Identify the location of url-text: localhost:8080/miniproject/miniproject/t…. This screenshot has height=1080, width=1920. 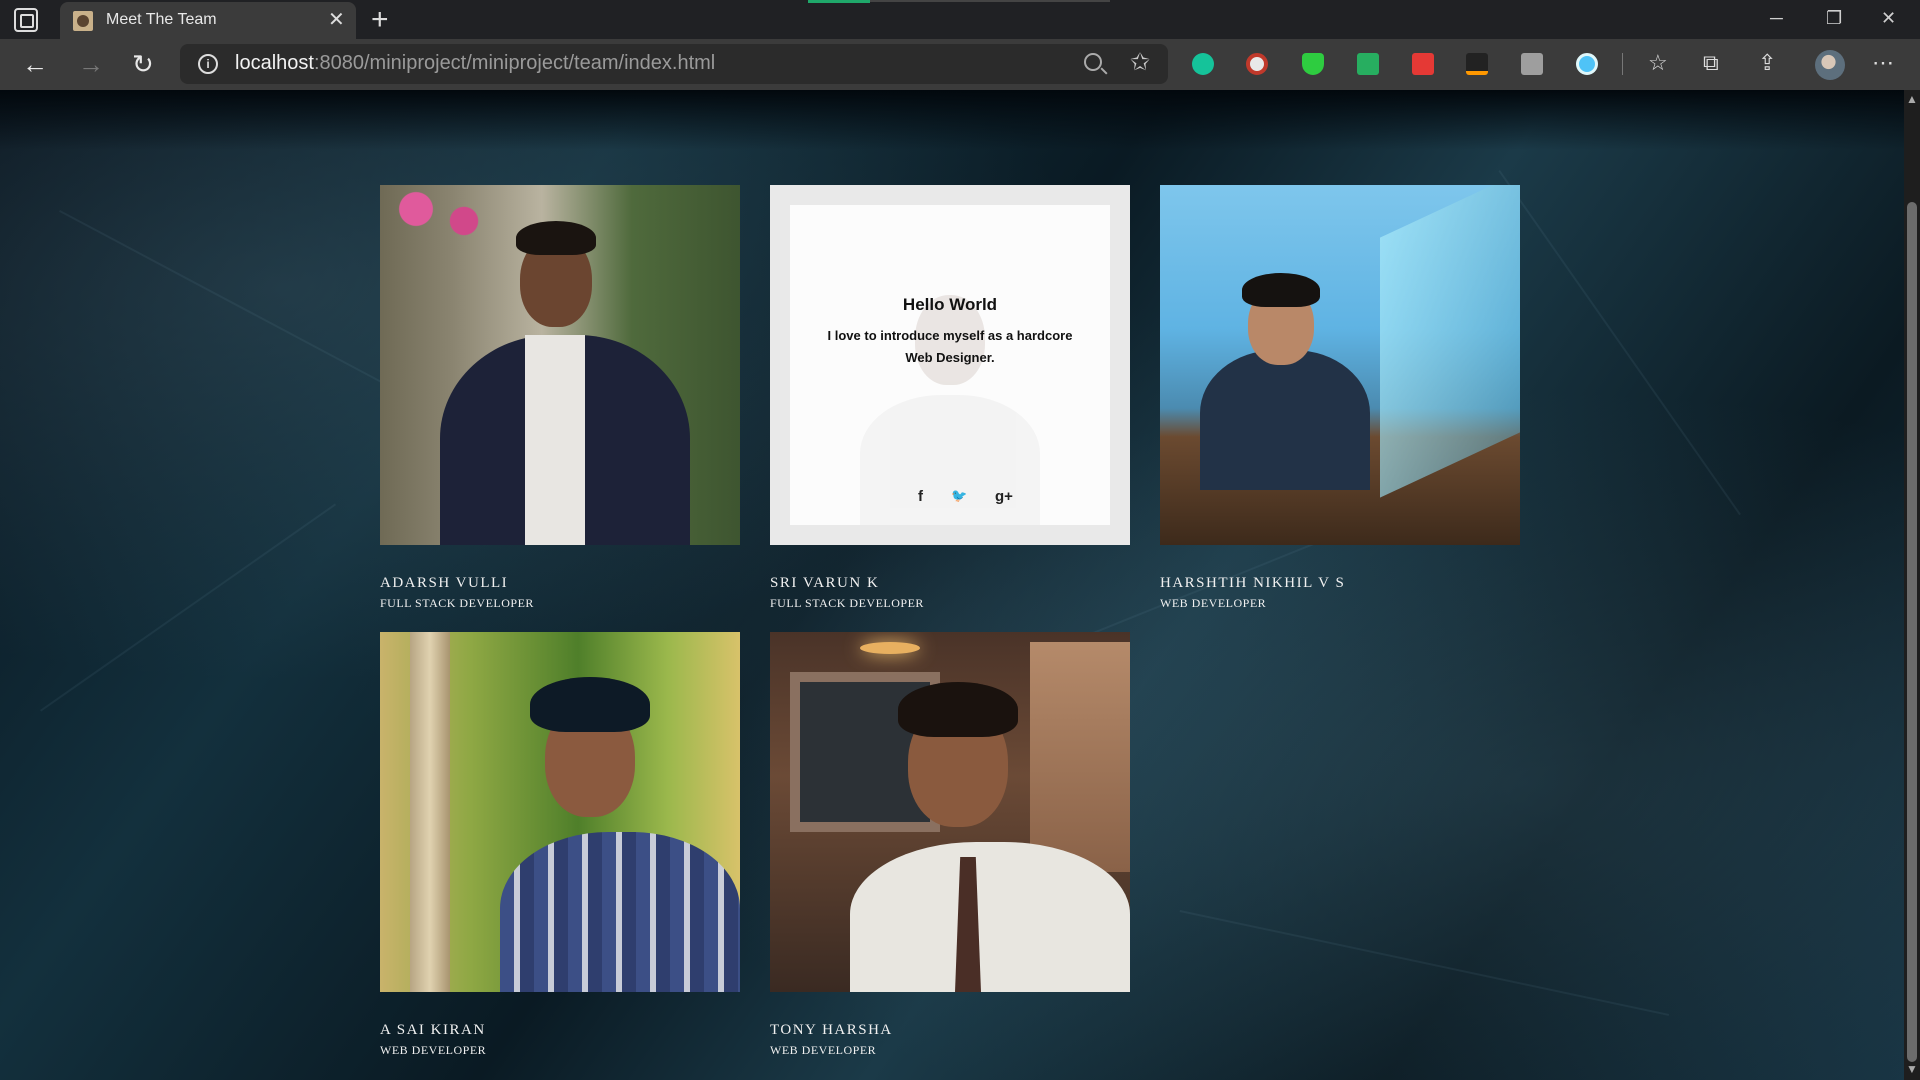
(475, 63).